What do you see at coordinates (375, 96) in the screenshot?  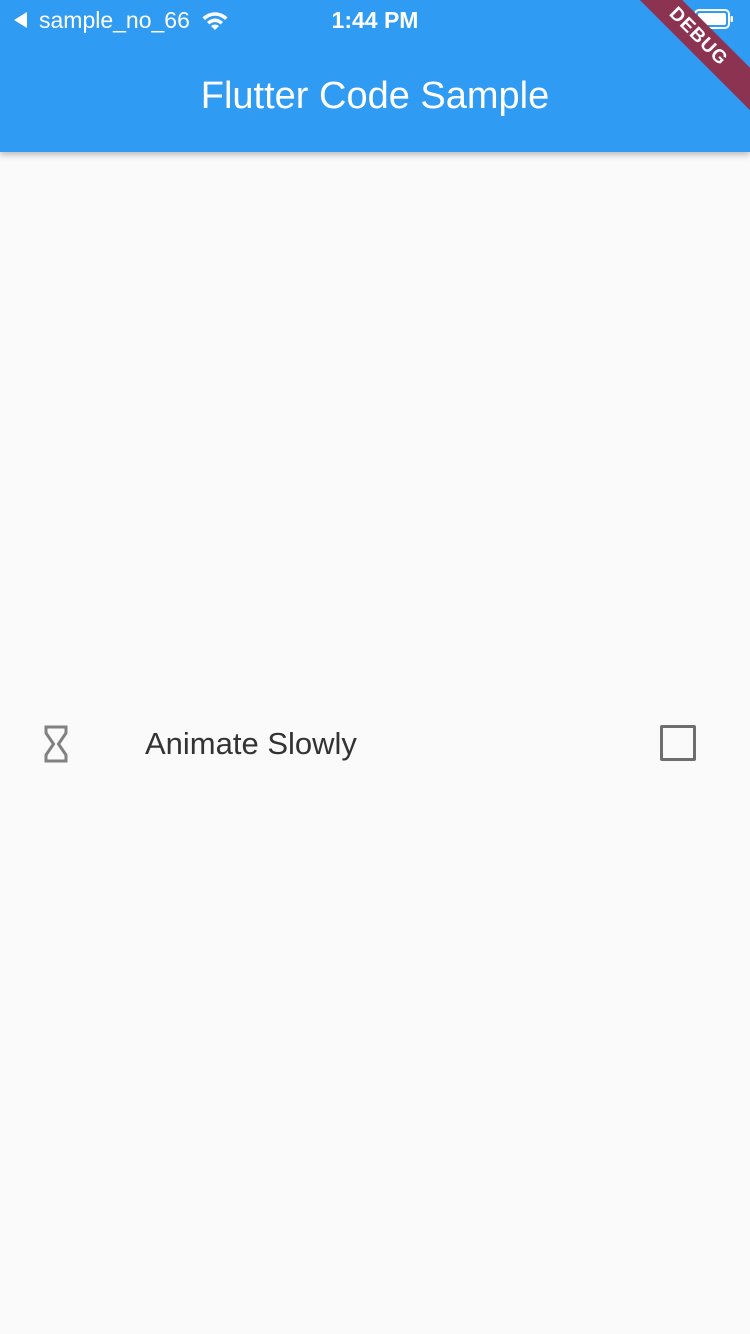 I see `page-title: Flutter Code Sample` at bounding box center [375, 96].